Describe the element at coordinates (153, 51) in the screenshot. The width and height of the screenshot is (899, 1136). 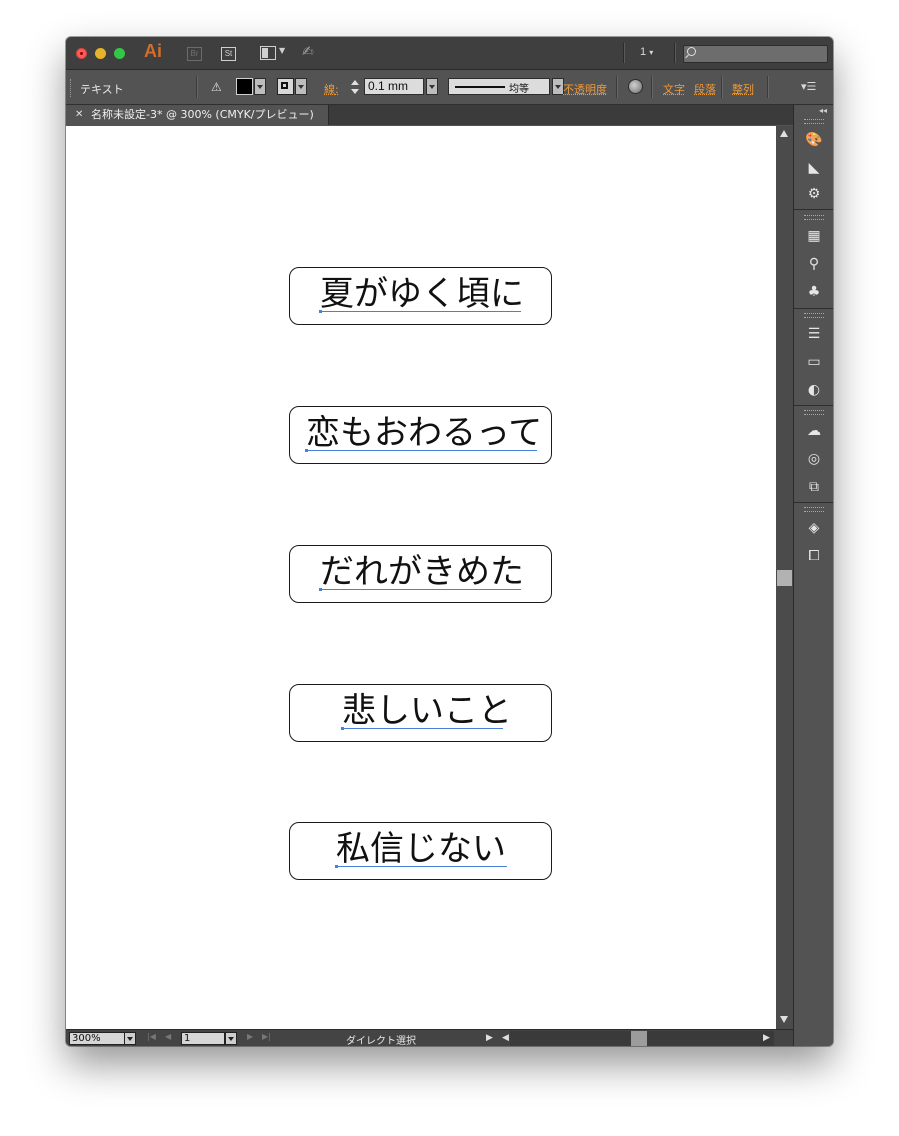
I see `app-logo: Ai` at that location.